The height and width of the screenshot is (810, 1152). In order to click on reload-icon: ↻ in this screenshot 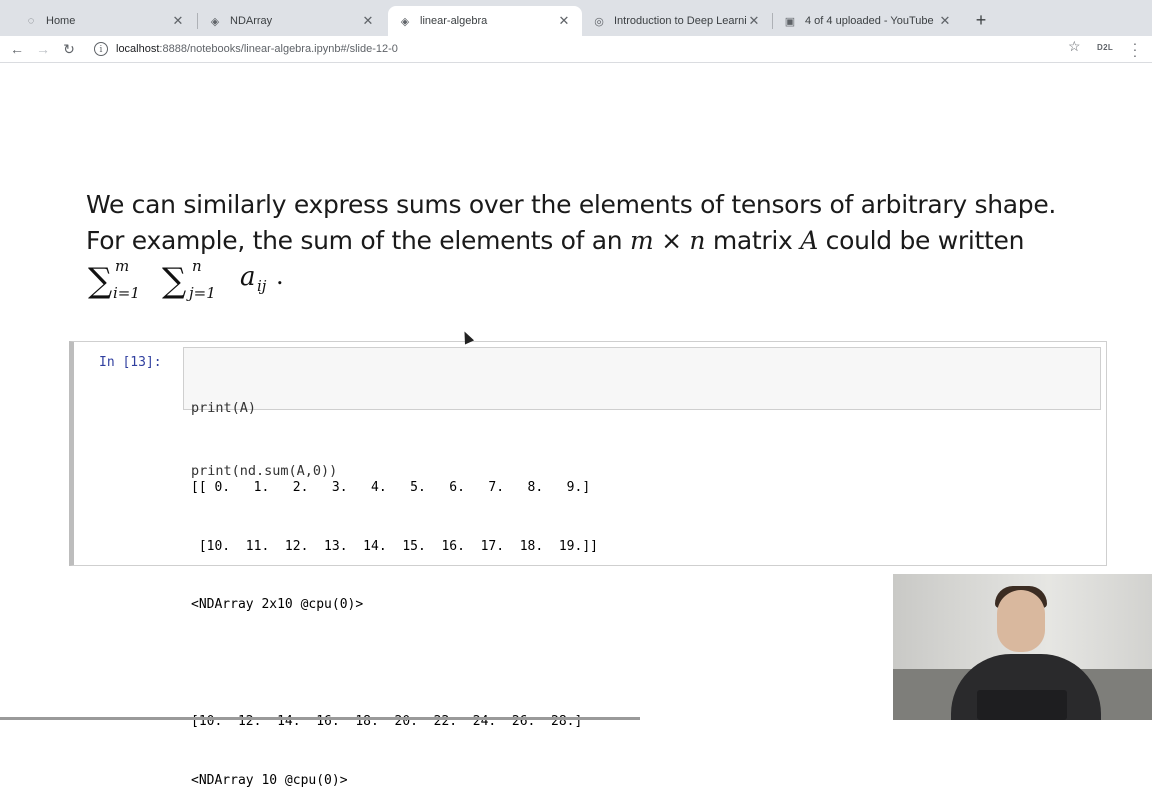, I will do `click(69, 49)`.